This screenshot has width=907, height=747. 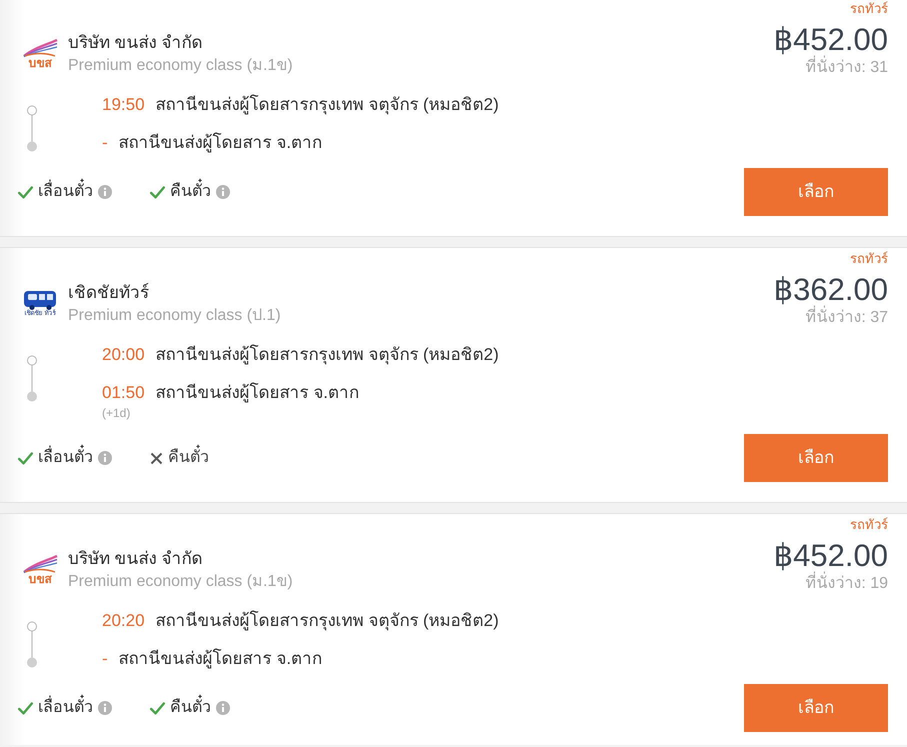 What do you see at coordinates (123, 393) in the screenshot?
I see `arrival-time: 01:50` at bounding box center [123, 393].